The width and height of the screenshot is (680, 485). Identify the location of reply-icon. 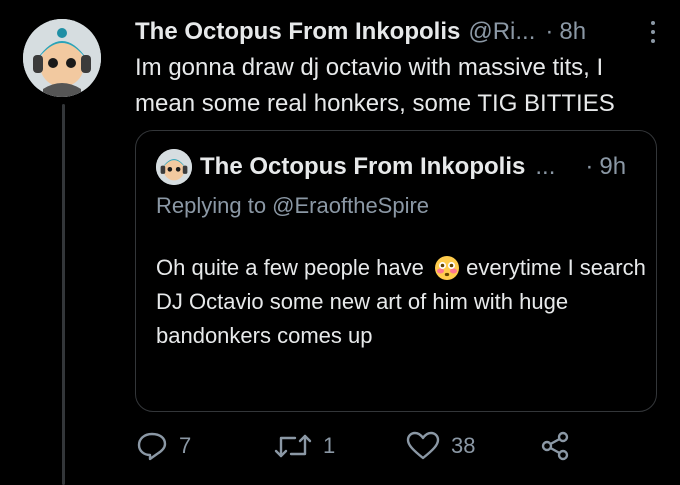
(152, 446).